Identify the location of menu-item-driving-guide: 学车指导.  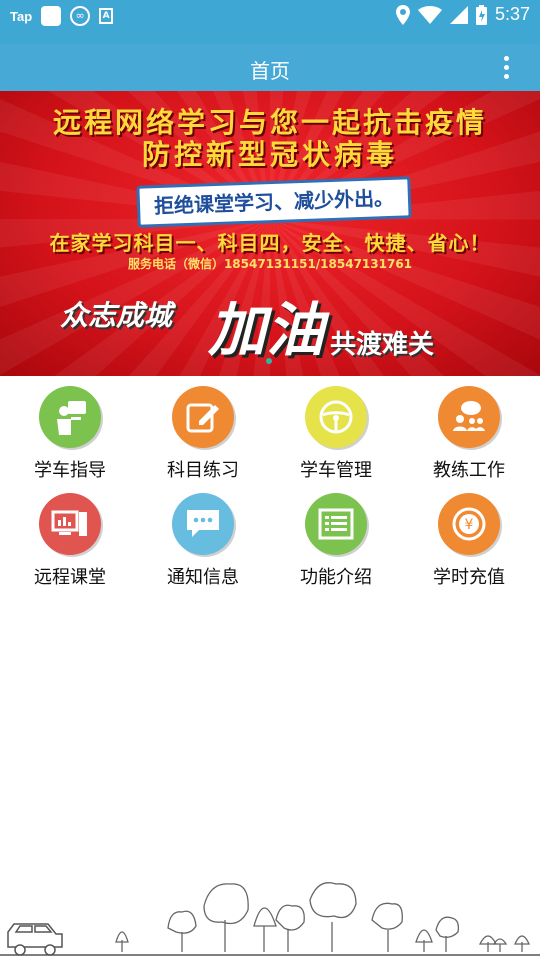
(70, 434).